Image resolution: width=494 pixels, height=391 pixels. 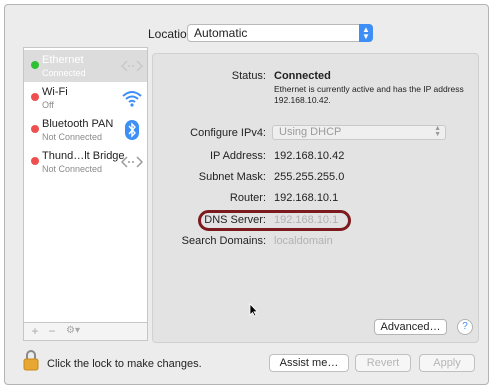 What do you see at coordinates (132, 130) in the screenshot?
I see `bluetooth-icon` at bounding box center [132, 130].